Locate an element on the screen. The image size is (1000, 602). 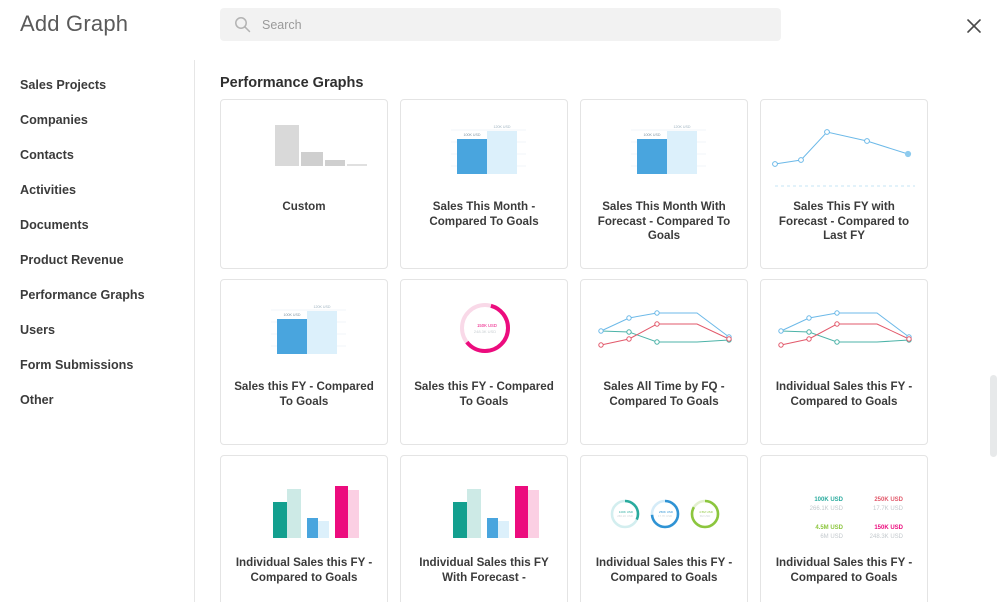
thumbnail-pink-donut: 150K USD 248.3K USD is located at coordinates (484, 330).